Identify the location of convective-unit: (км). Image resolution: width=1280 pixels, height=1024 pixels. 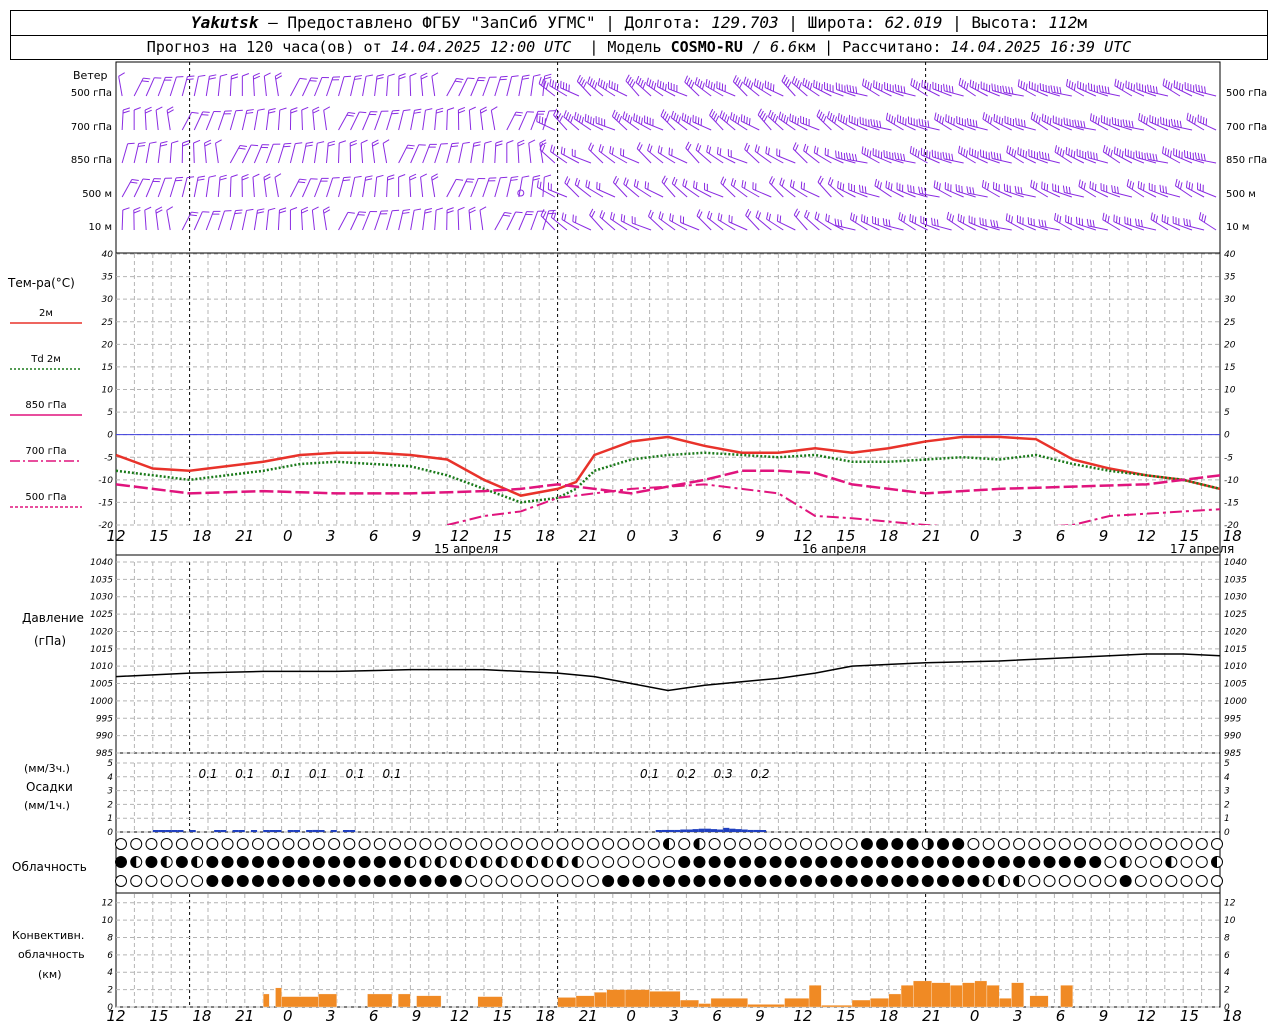
(50, 974).